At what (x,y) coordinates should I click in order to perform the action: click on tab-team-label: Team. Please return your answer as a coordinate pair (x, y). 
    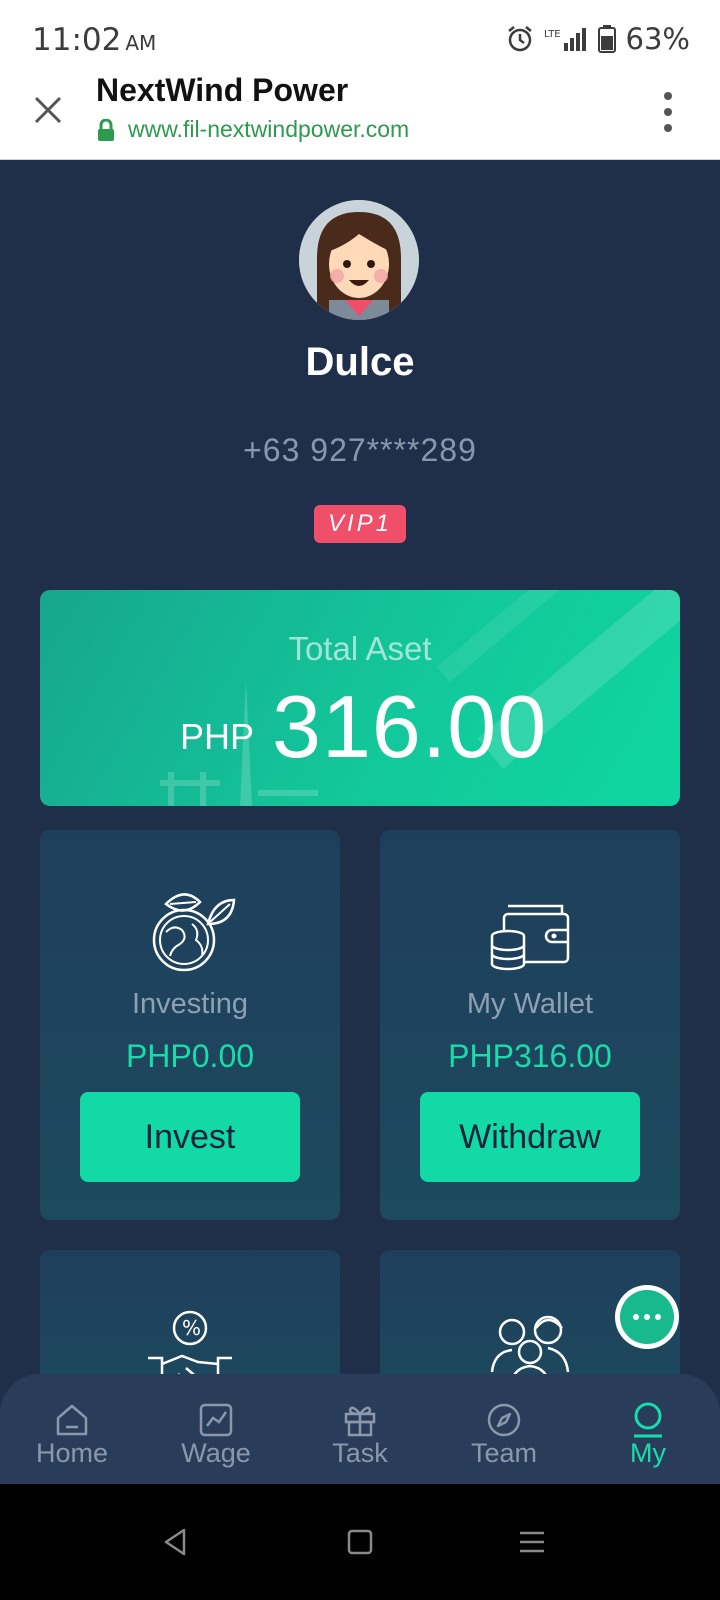
    Looking at the image, I should click on (504, 1453).